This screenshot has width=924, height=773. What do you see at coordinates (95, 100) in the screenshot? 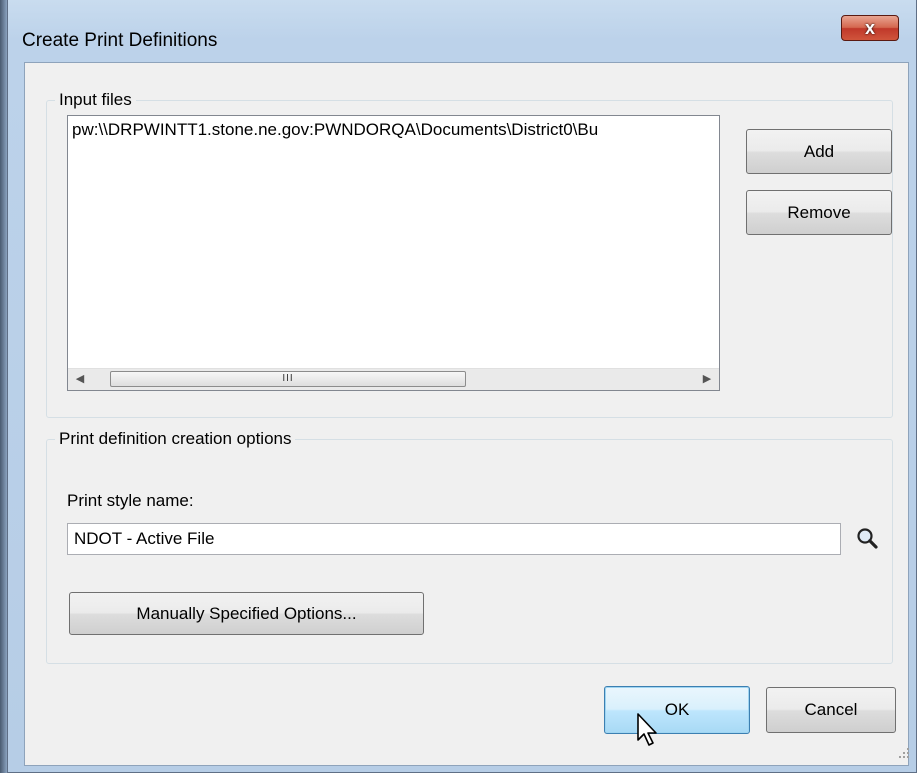
I see `input-files-label: Input files` at bounding box center [95, 100].